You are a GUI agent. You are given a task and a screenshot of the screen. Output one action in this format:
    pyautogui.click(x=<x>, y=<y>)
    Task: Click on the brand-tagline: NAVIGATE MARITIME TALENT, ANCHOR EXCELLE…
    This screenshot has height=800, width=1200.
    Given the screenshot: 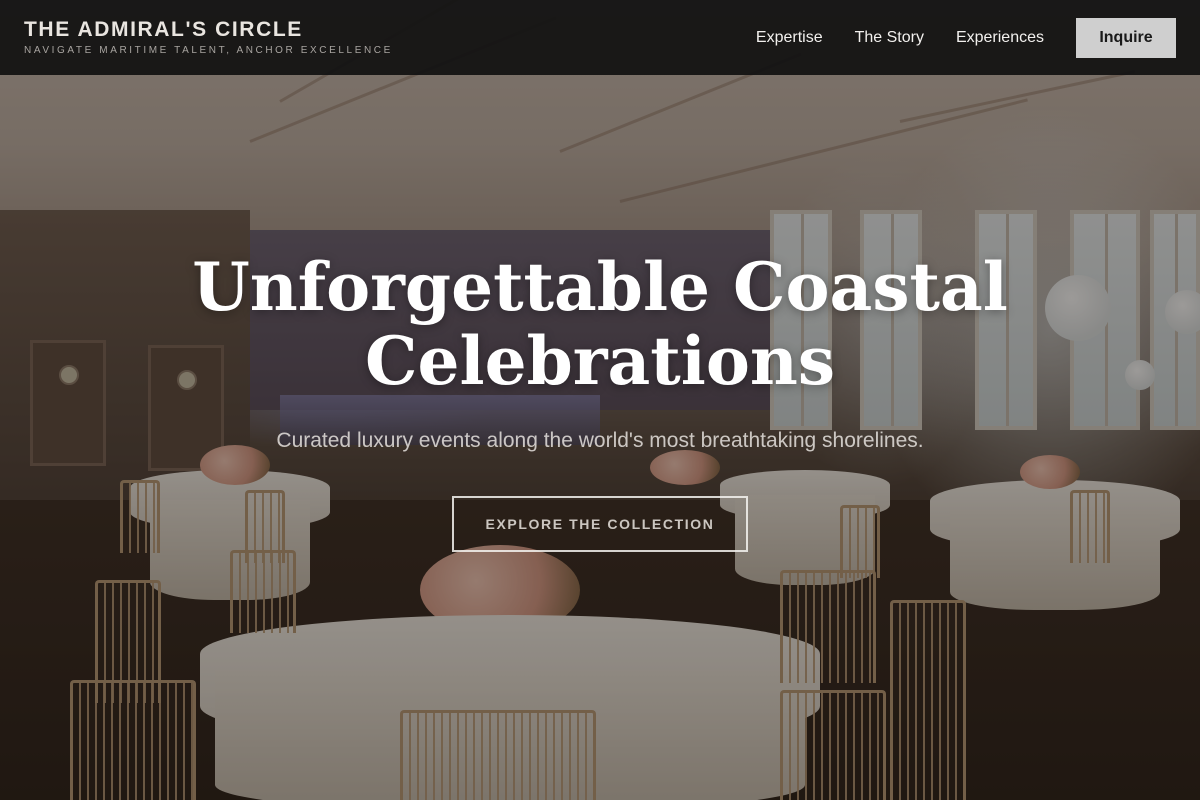 What is the action you would take?
    pyautogui.click(x=208, y=50)
    